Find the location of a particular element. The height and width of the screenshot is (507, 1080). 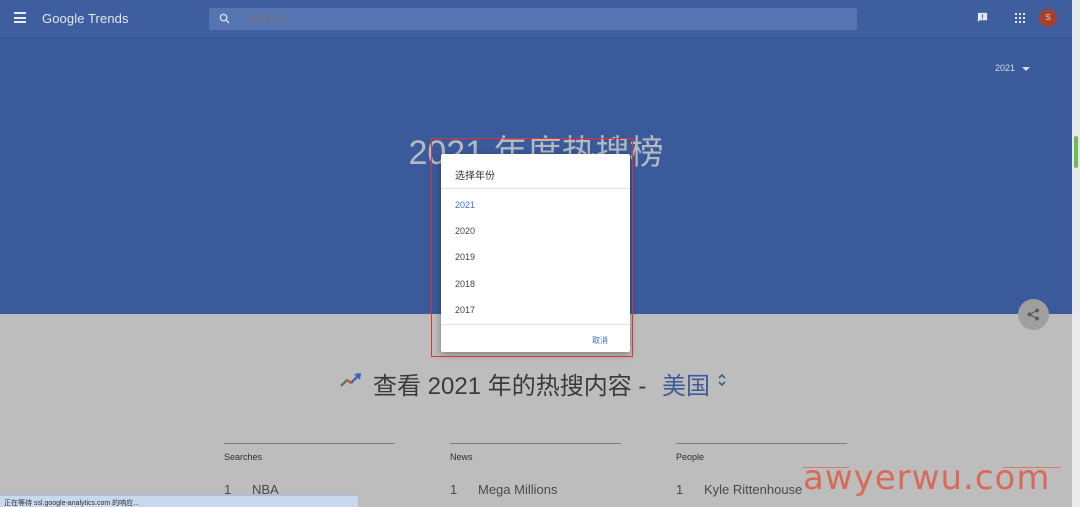

list-item: 1 Mega Millions is located at coordinates (535, 489).